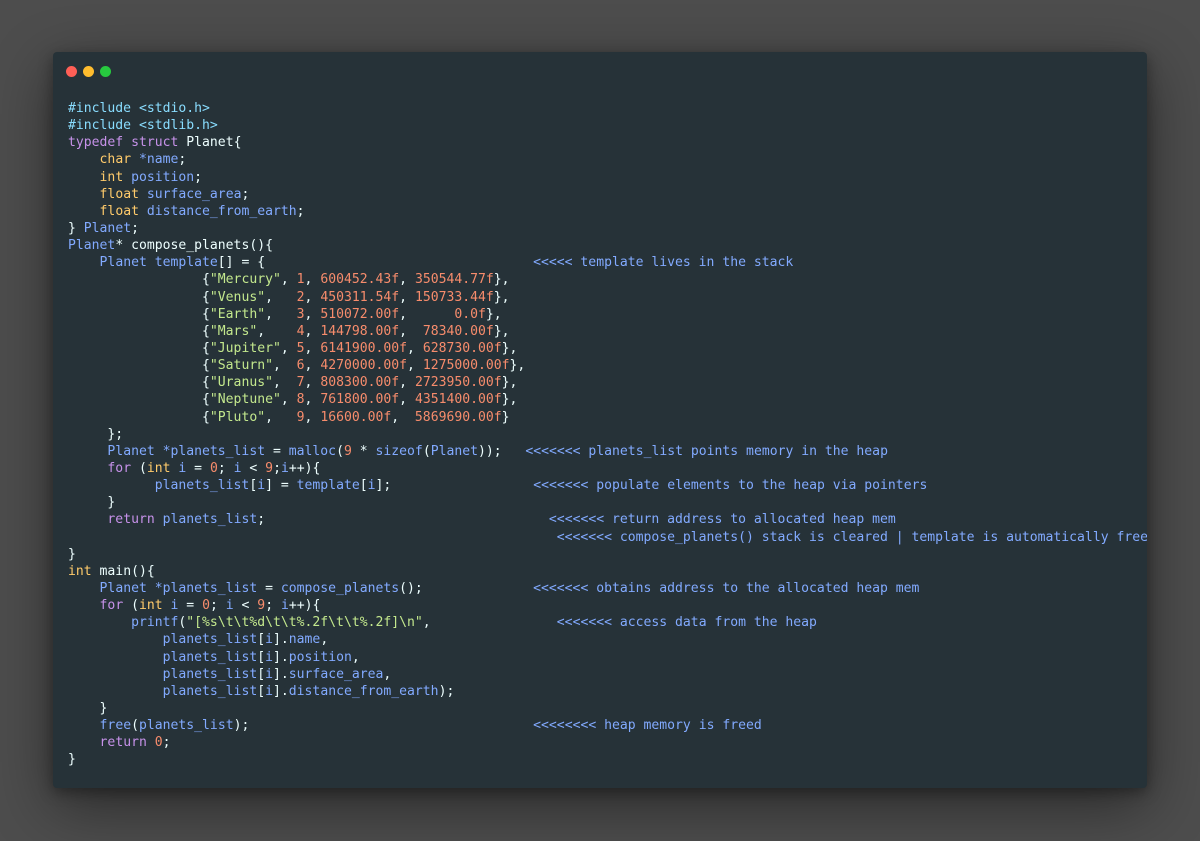 This screenshot has height=841, width=1200. I want to click on code-number: 5, so click(300, 348).